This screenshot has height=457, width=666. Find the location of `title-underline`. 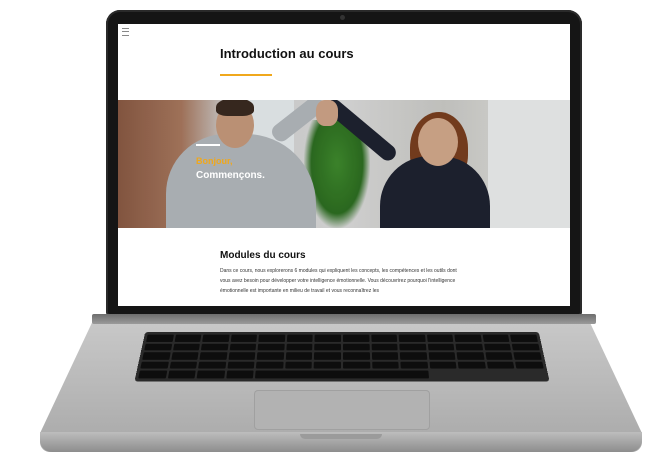

title-underline is located at coordinates (246, 75).